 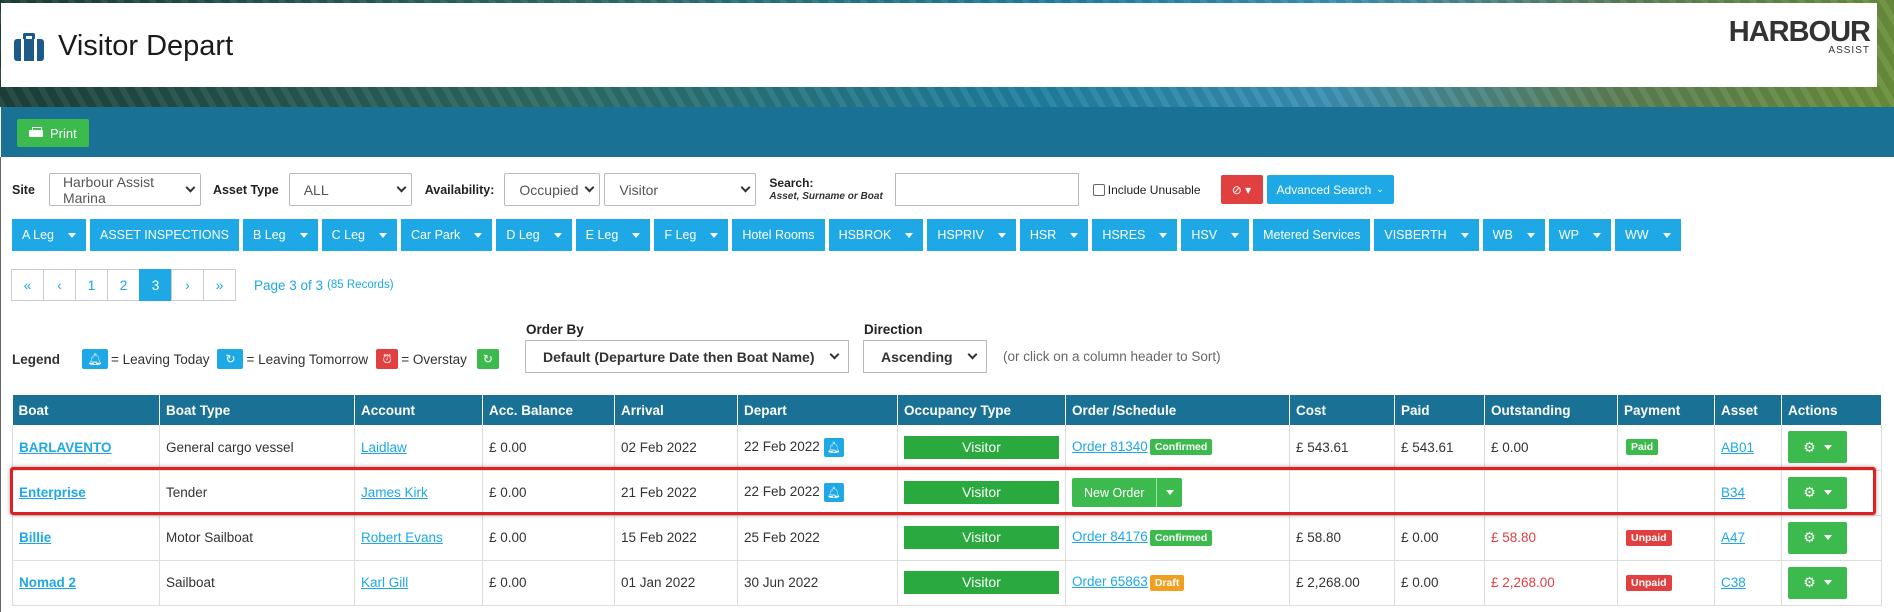 What do you see at coordinates (1439, 538) in the screenshot?
I see `paid: £ 0.00` at bounding box center [1439, 538].